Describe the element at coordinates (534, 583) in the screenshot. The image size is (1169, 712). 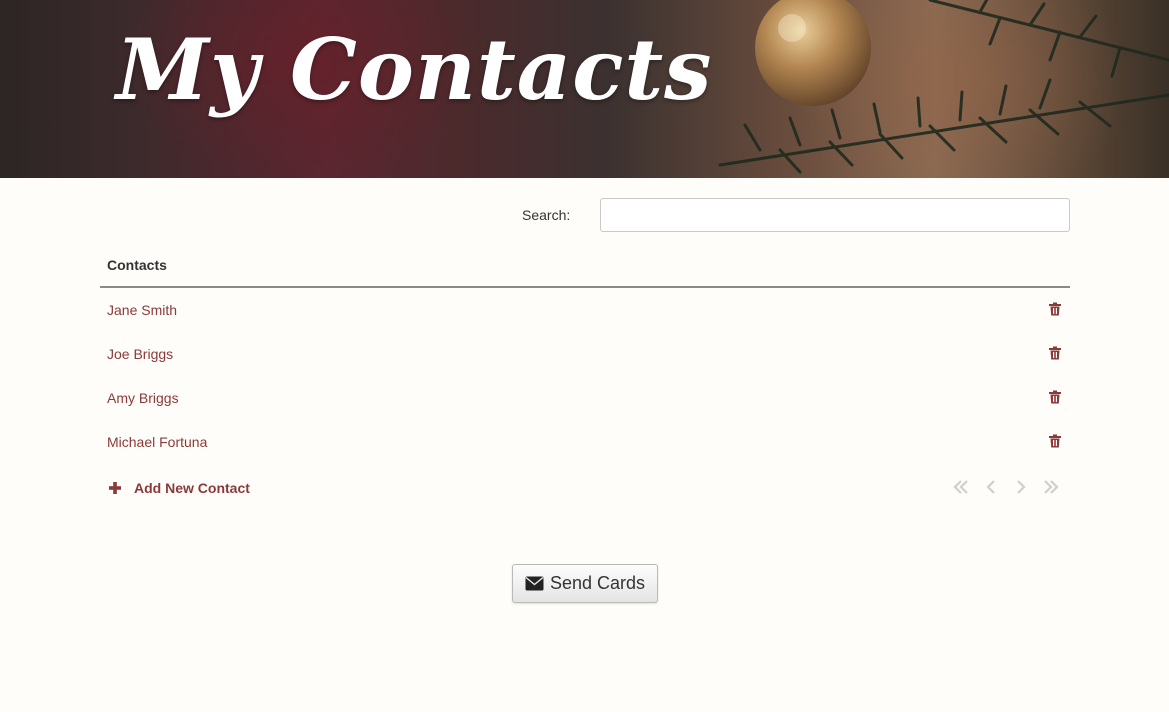
I see `envelope-icon` at that location.